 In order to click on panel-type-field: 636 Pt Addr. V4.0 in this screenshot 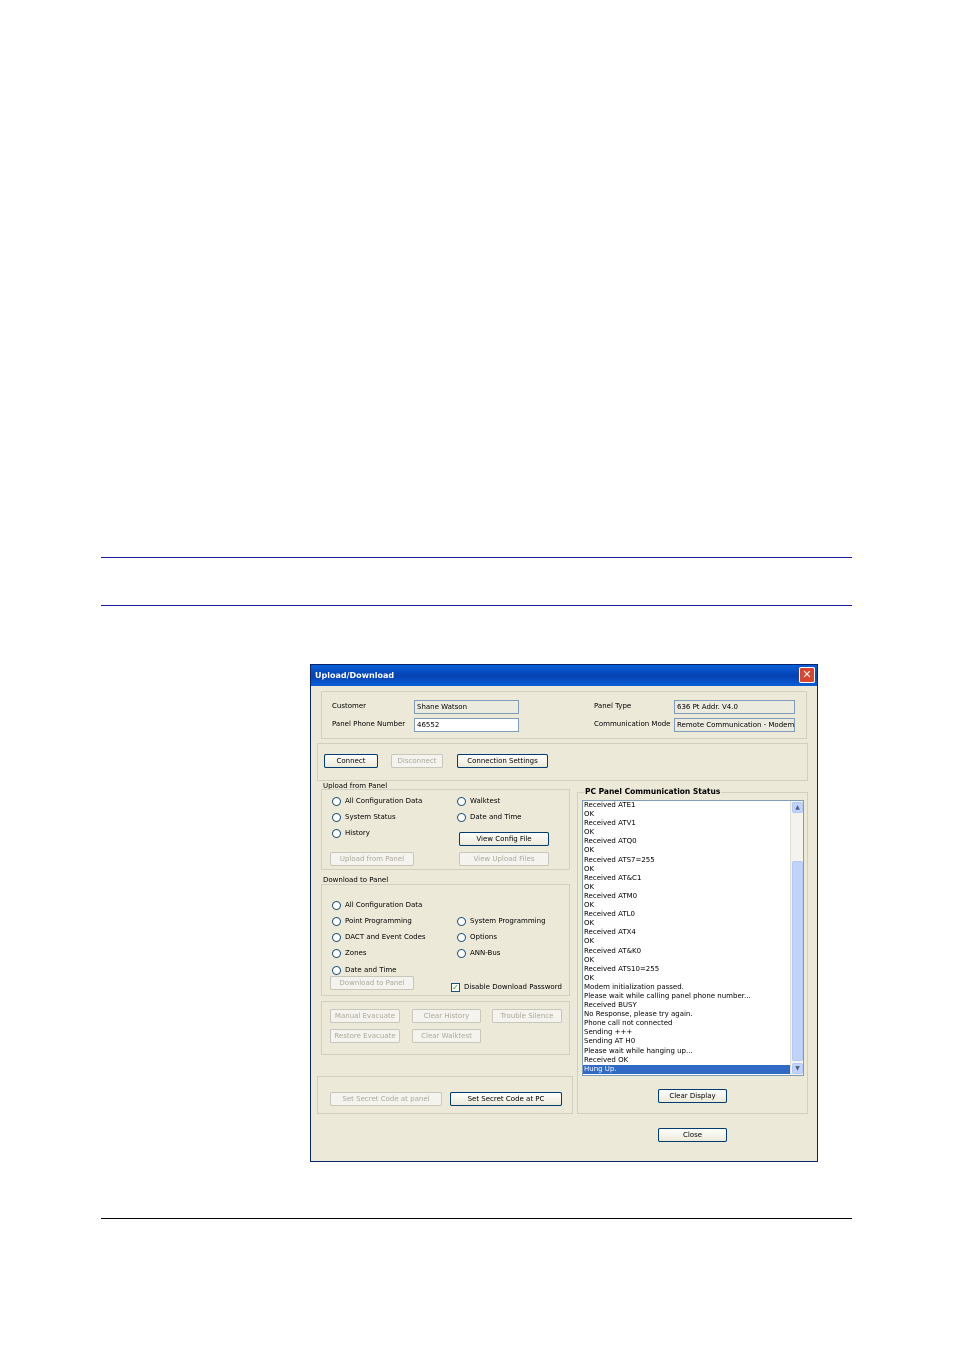, I will do `click(734, 707)`.